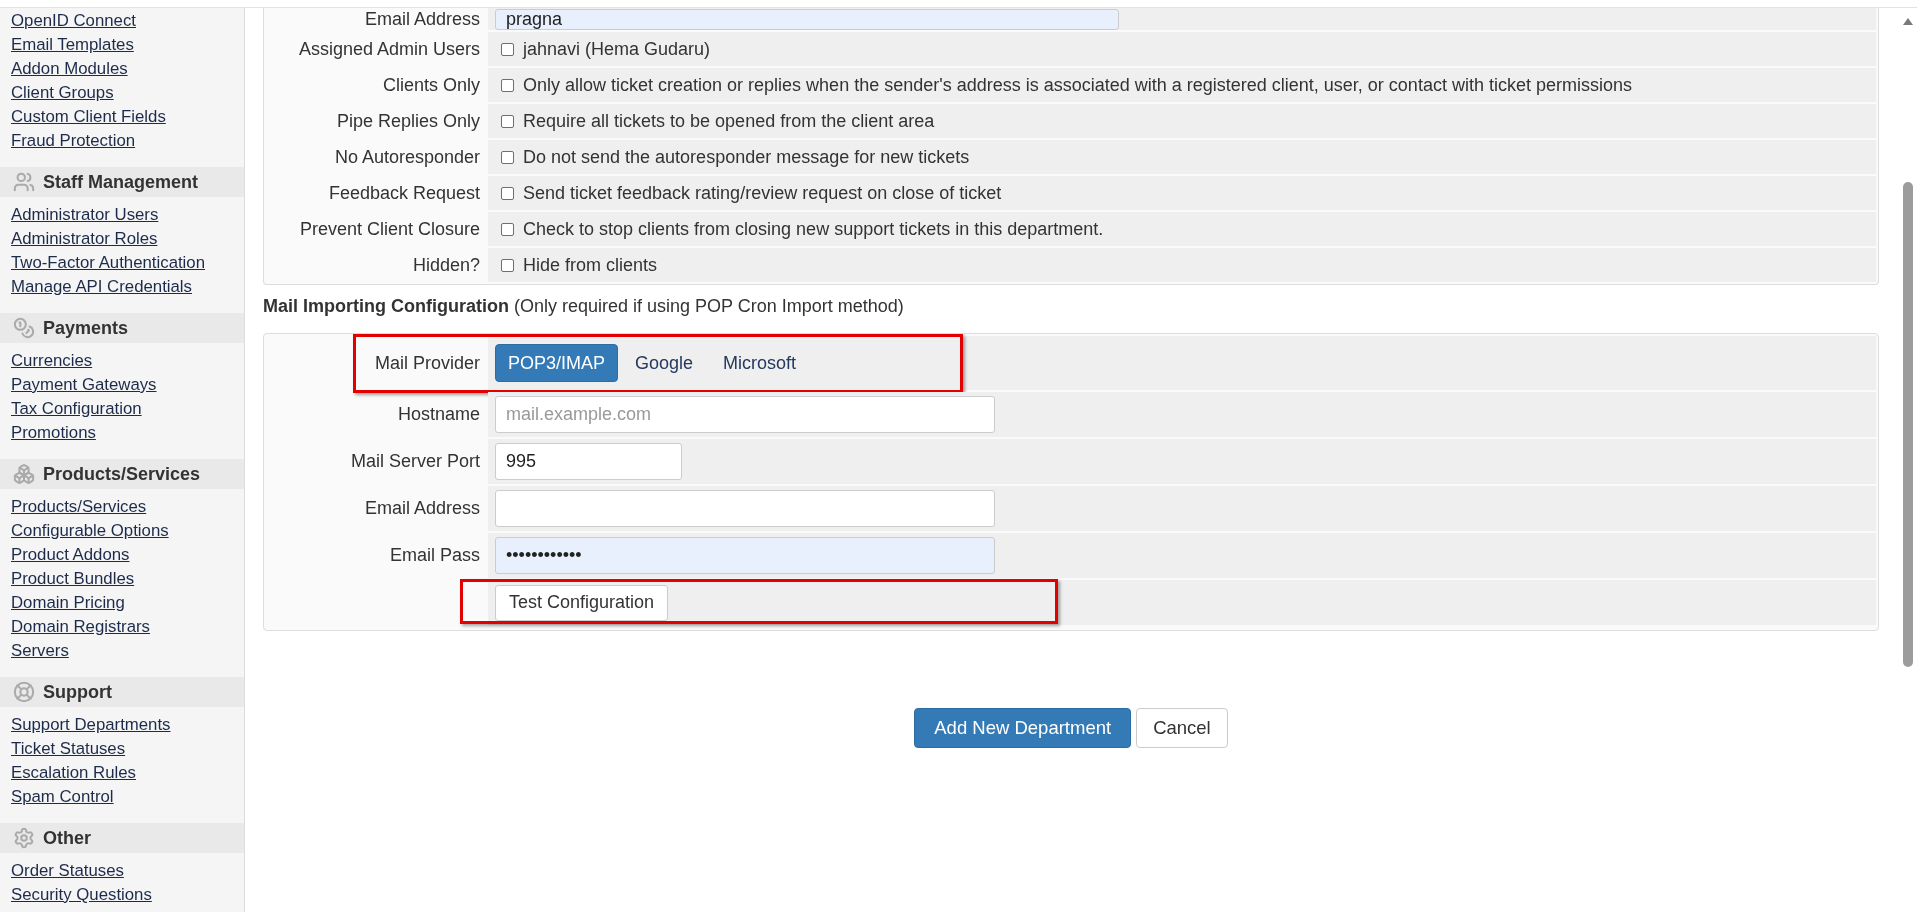 Image resolution: width=1917 pixels, height=912 pixels. I want to click on field-label: Assigned Admin Users, so click(389, 49).